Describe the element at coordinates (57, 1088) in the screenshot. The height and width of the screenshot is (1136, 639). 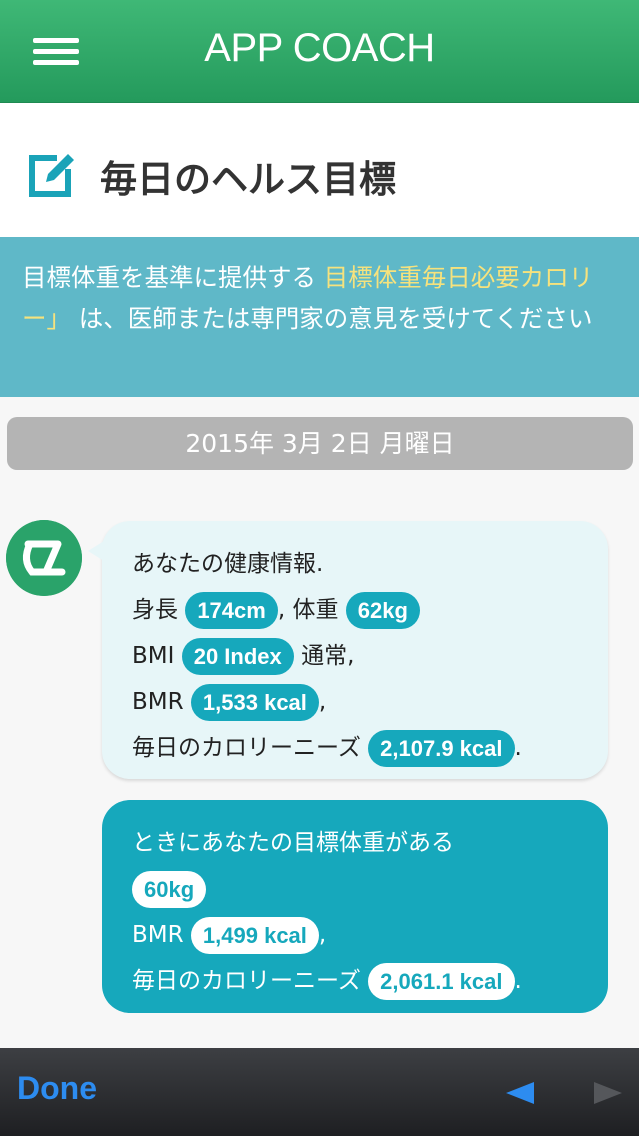
I see `done-button: Done` at that location.